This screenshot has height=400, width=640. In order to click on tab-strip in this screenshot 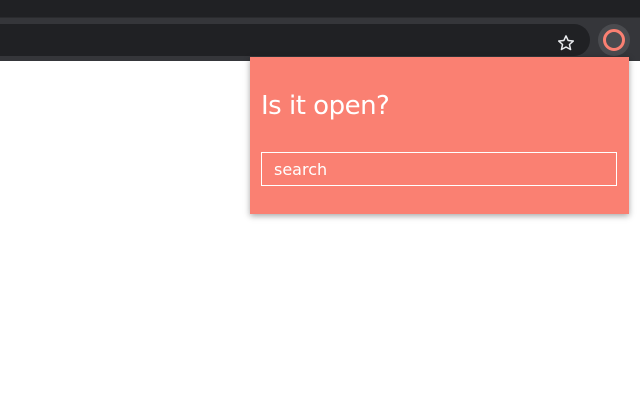, I will do `click(320, 8)`.